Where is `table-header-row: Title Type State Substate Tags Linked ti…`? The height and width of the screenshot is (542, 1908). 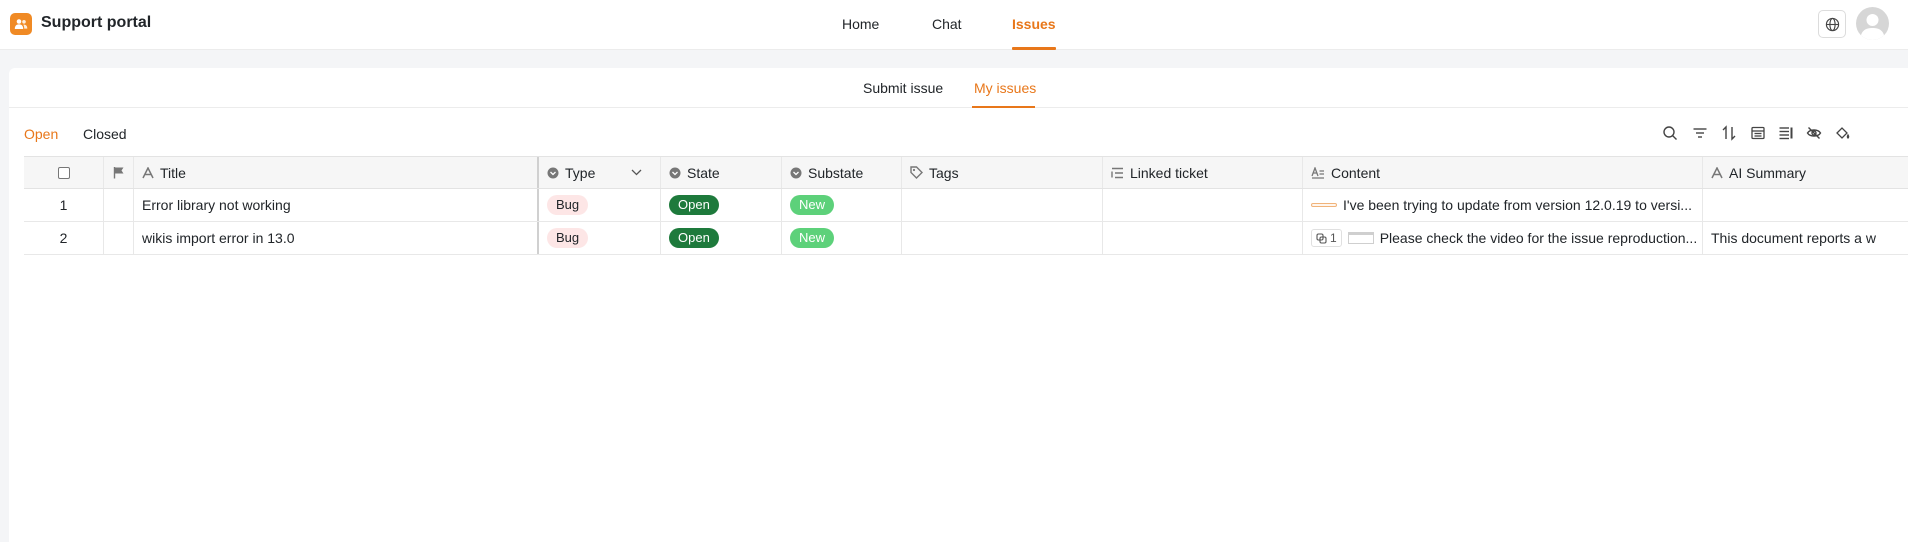 table-header-row: Title Type State Substate Tags Linked ti… is located at coordinates (966, 172).